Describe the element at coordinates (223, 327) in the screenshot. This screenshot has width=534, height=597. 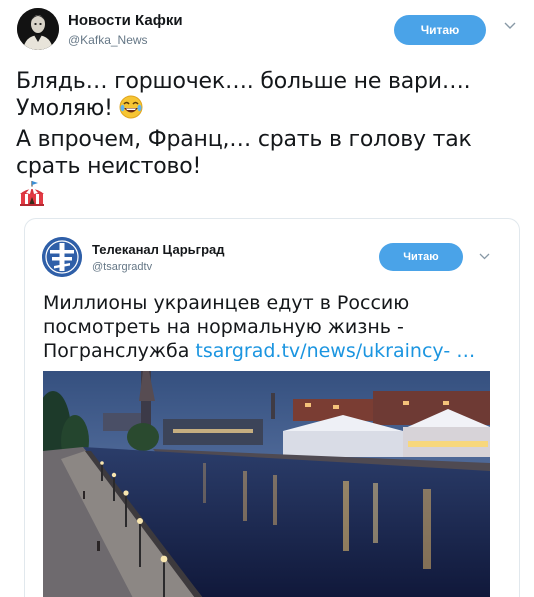
I see `quoted-line: посмотреть на нормальную жизнь -` at that location.